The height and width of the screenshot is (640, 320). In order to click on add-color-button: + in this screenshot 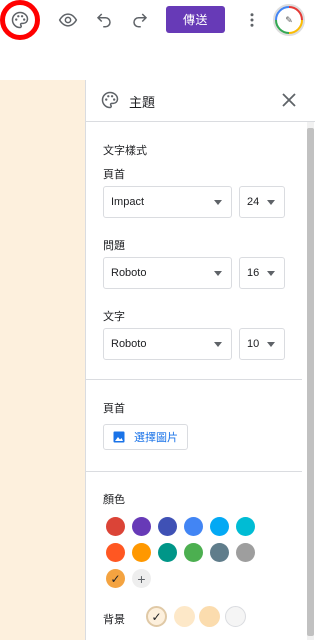, I will do `click(141, 578)`.